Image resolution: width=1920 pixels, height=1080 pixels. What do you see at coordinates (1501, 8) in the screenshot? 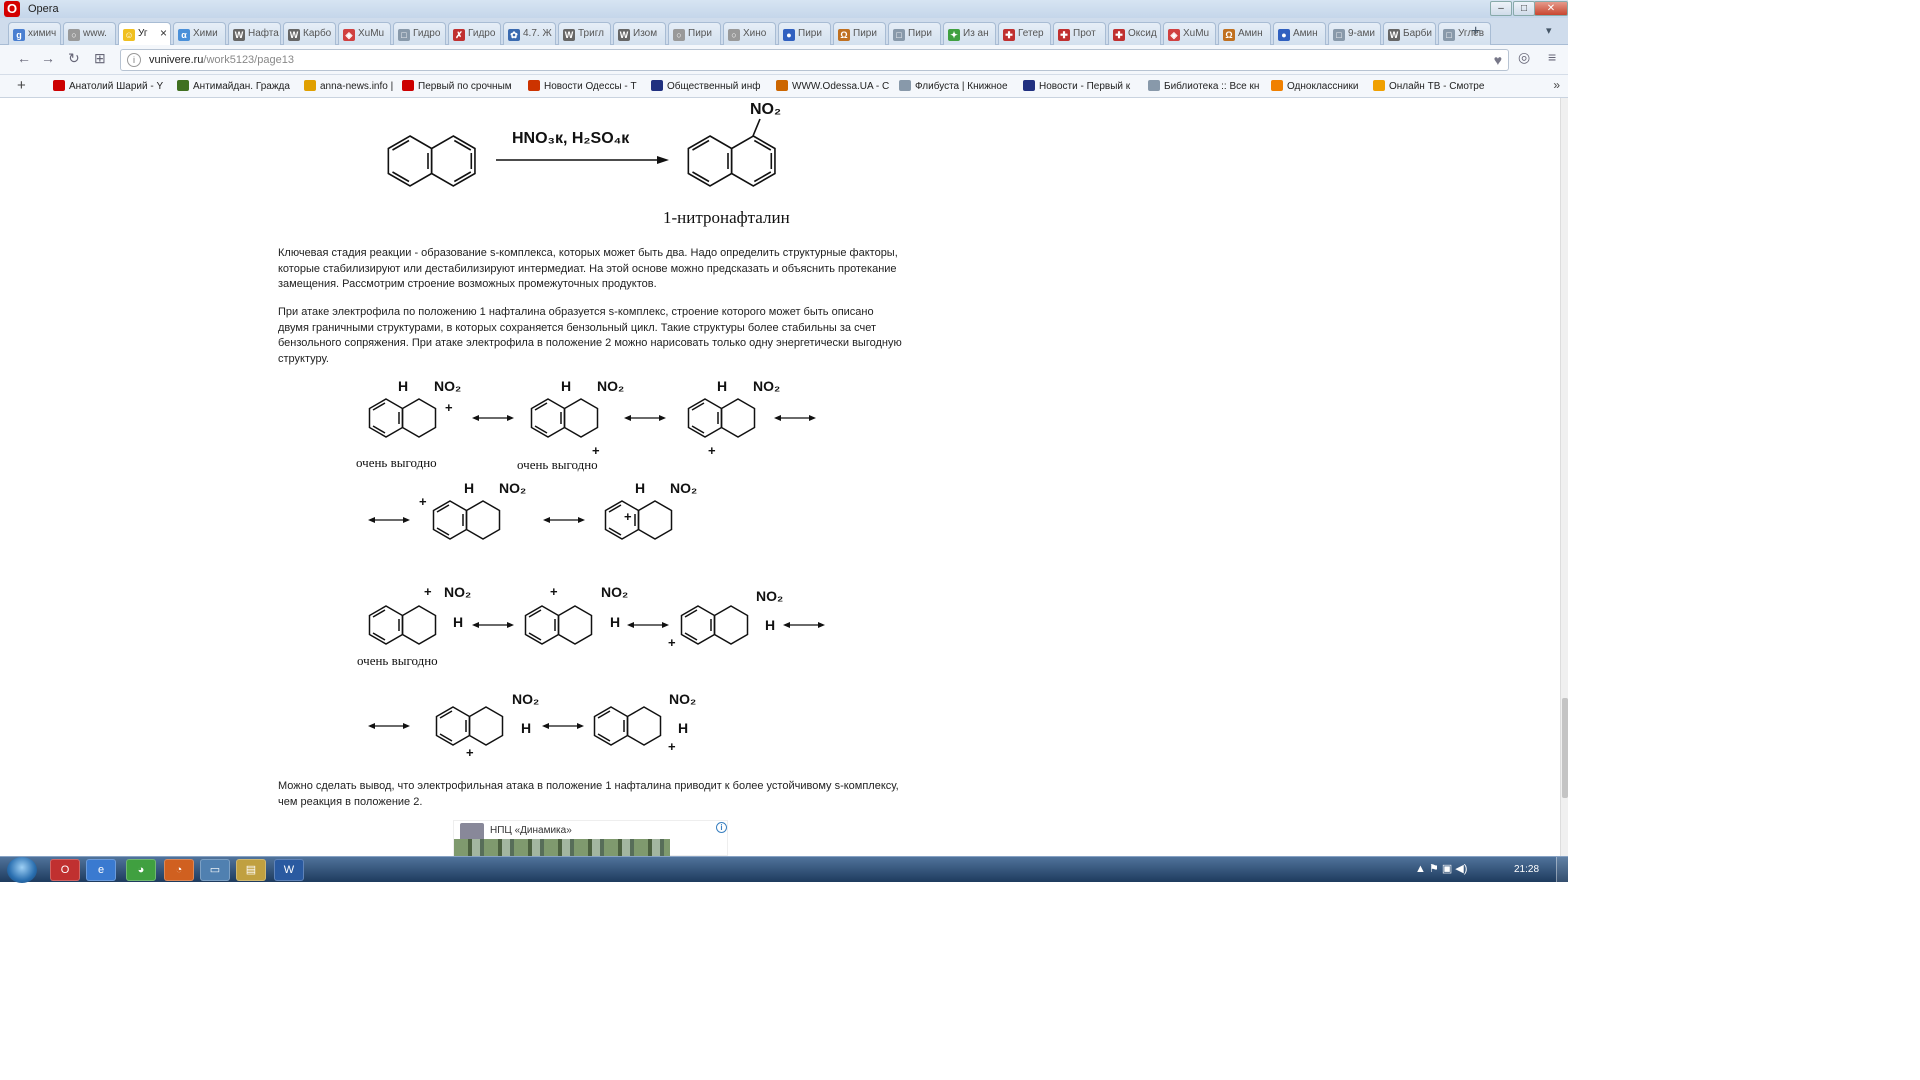
I see `minimize-button: –` at bounding box center [1501, 8].